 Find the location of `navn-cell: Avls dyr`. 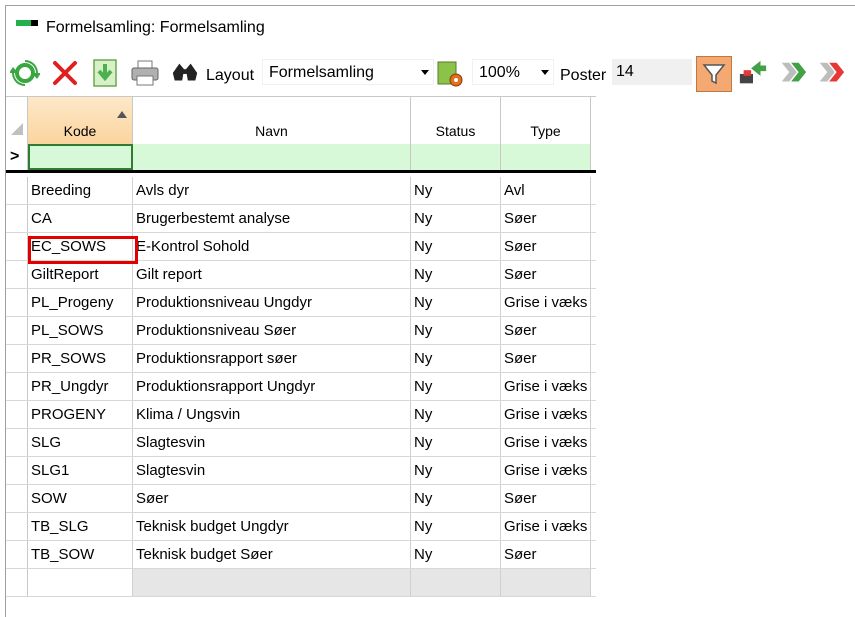

navn-cell: Avls dyr is located at coordinates (272, 190).